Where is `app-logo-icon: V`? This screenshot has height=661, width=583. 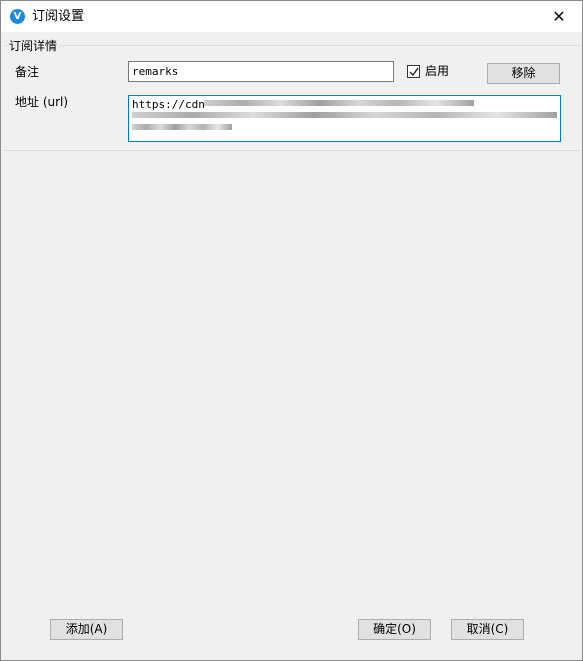 app-logo-icon: V is located at coordinates (17, 16).